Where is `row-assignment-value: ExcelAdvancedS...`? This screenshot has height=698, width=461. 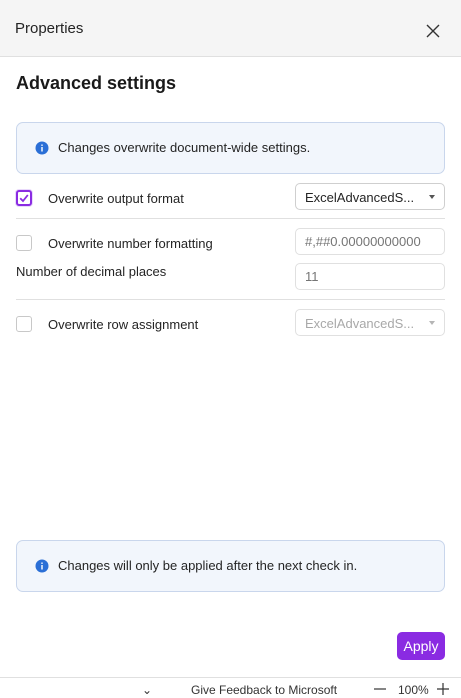
row-assignment-value: ExcelAdvancedS... is located at coordinates (360, 323).